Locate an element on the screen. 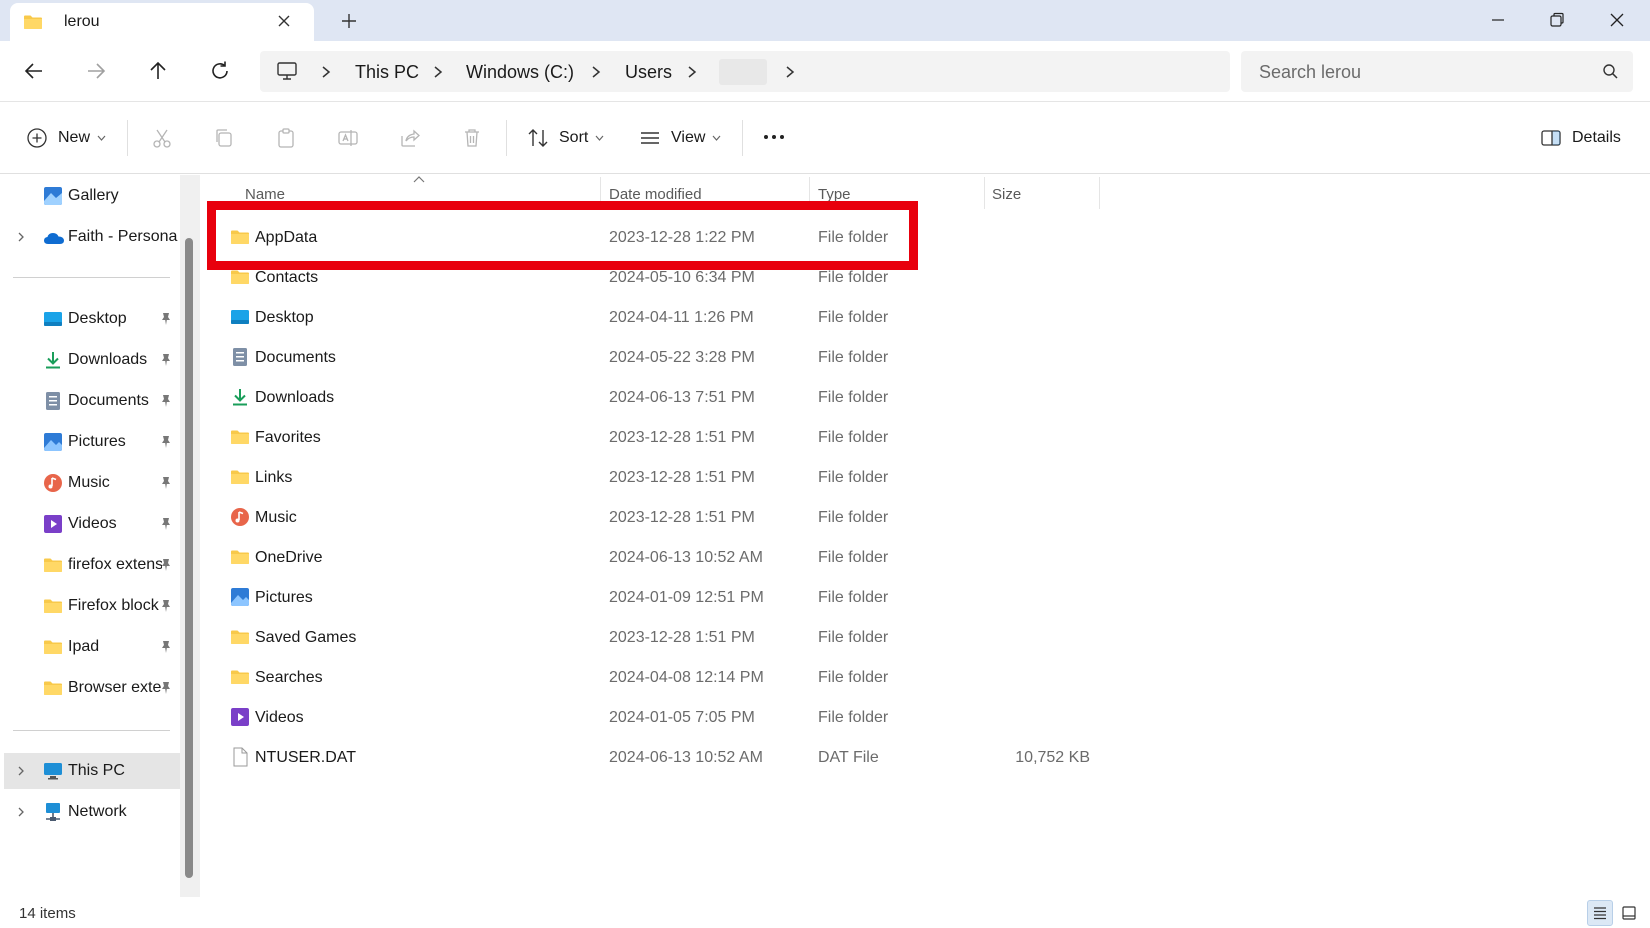  tiles-view-button is located at coordinates (1629, 913).